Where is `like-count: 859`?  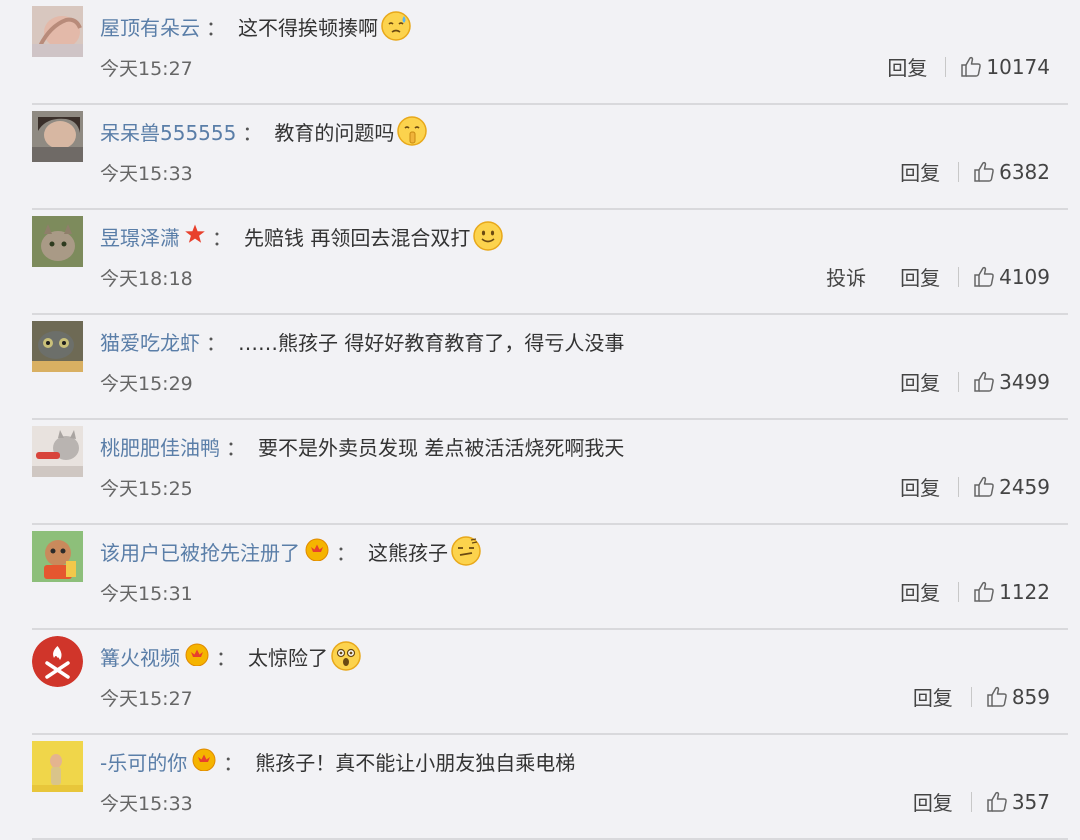
like-count: 859 is located at coordinates (1030, 696).